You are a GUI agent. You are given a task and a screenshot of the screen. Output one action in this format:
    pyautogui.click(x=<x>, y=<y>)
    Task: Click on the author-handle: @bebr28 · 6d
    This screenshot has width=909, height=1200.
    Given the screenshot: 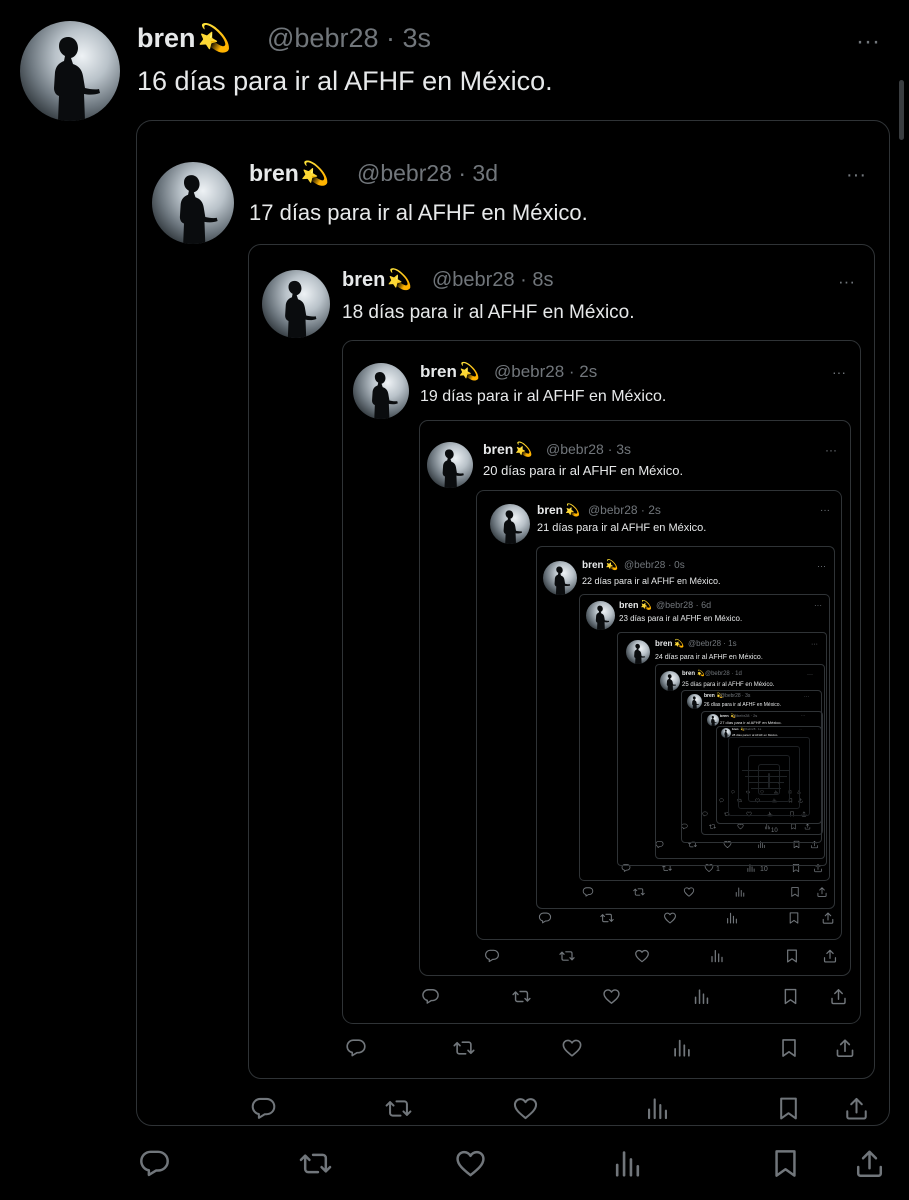 What is the action you would take?
    pyautogui.click(x=683, y=605)
    